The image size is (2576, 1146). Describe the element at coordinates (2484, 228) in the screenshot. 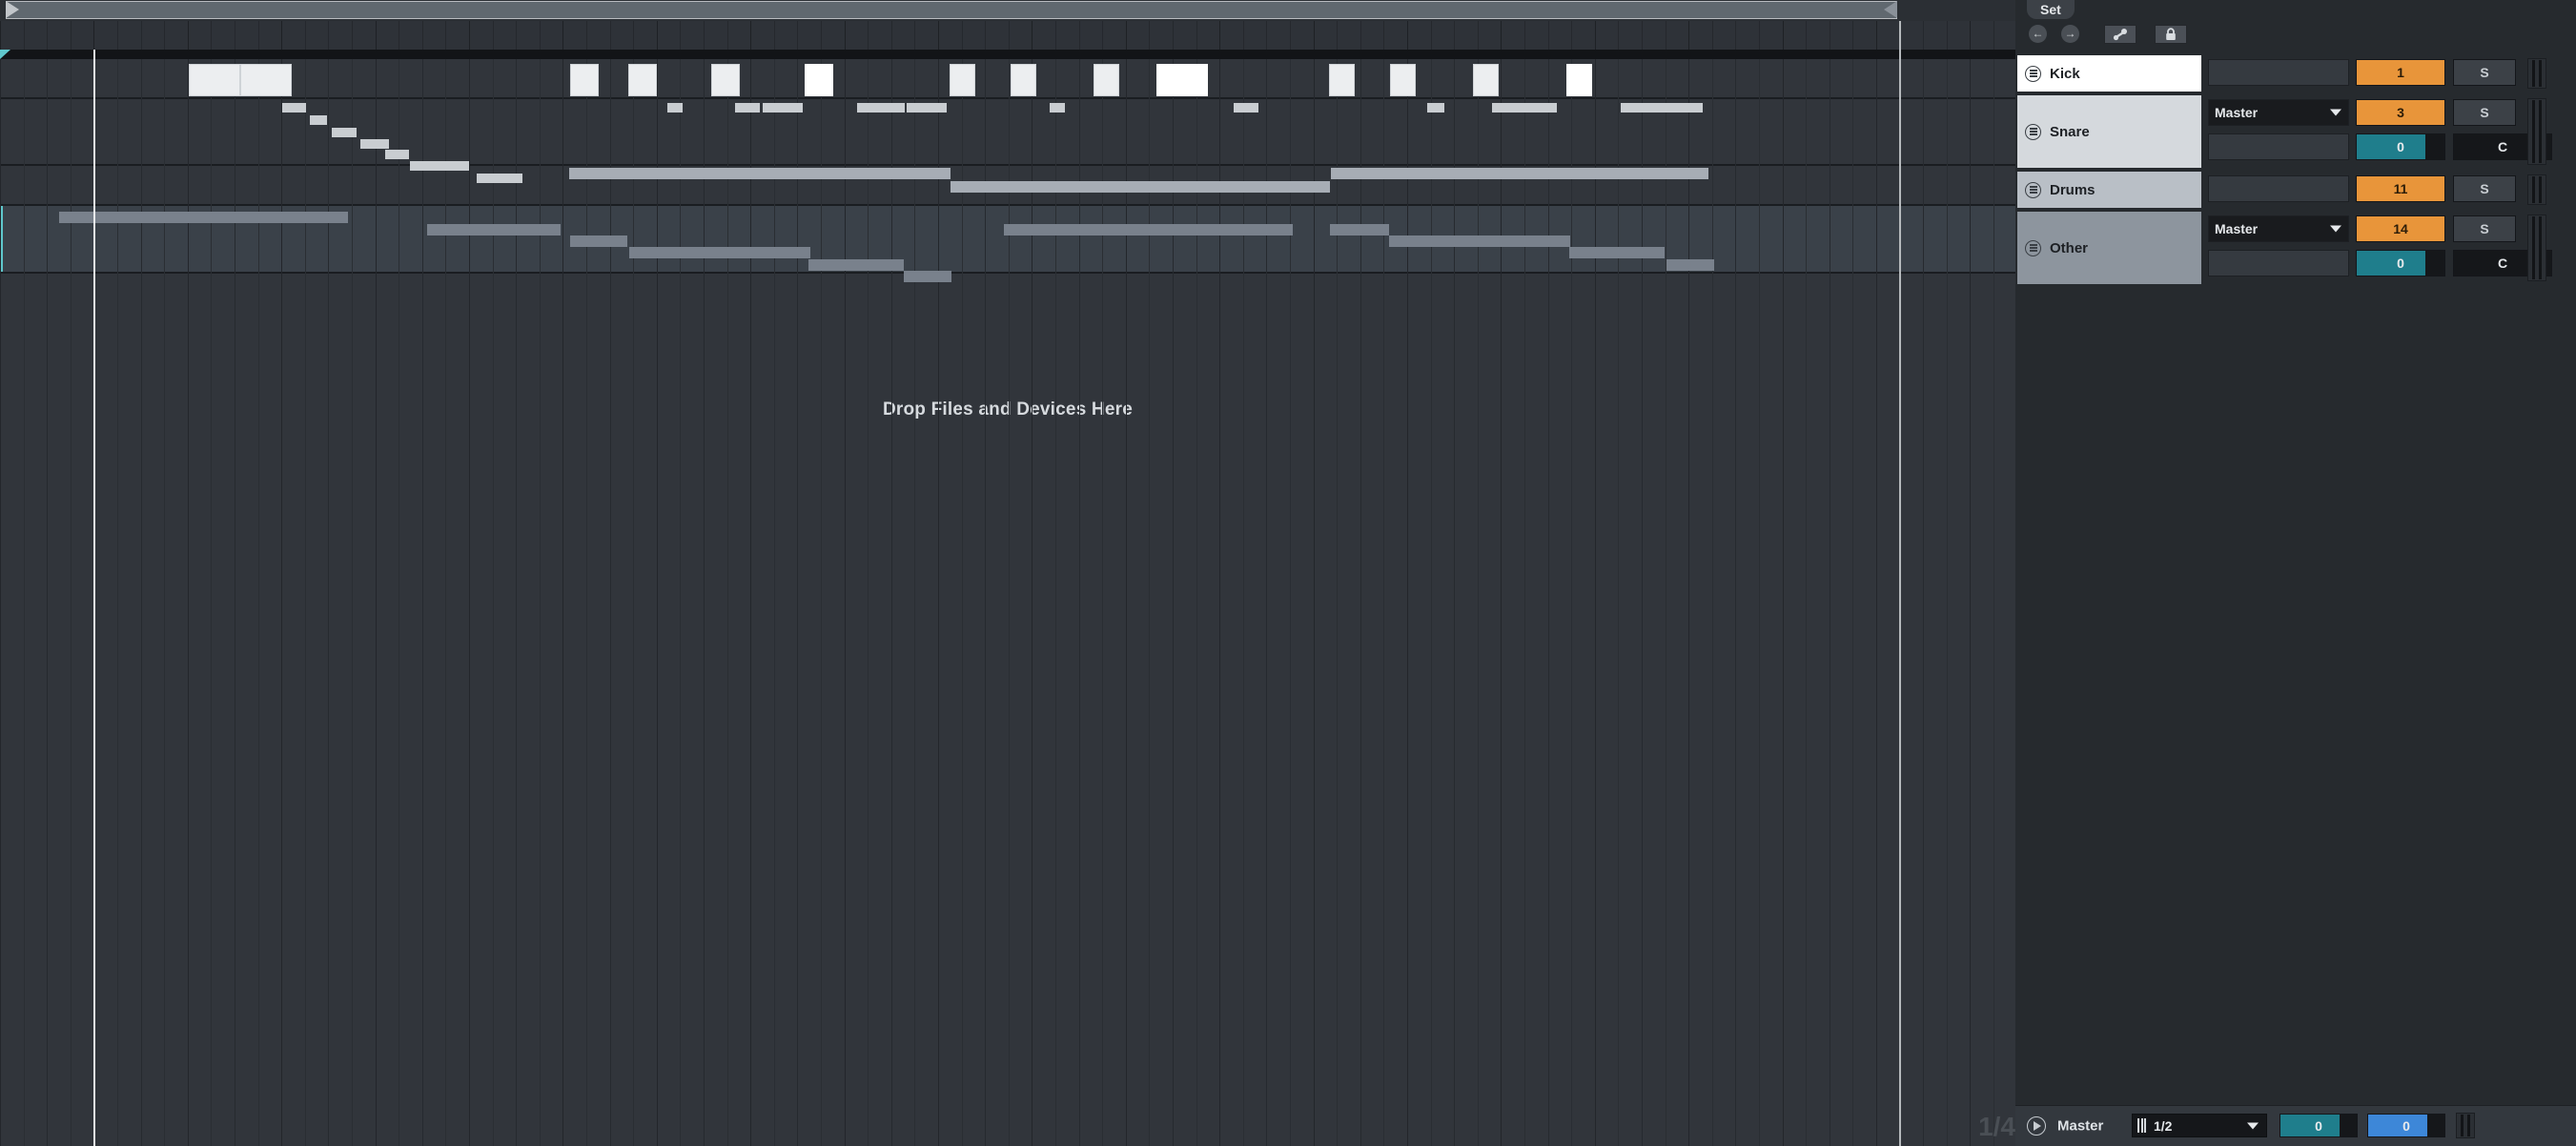

I see `solo-button-other: S` at that location.